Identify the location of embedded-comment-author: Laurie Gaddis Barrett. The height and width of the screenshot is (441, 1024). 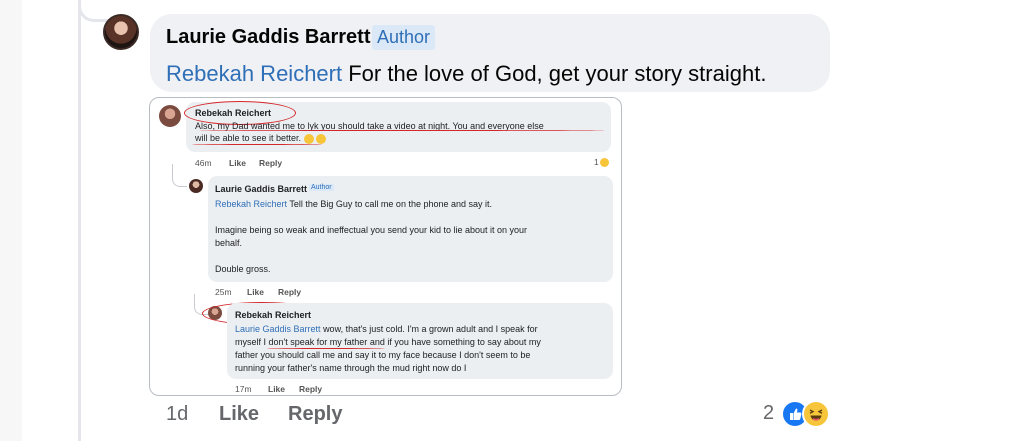
(261, 189).